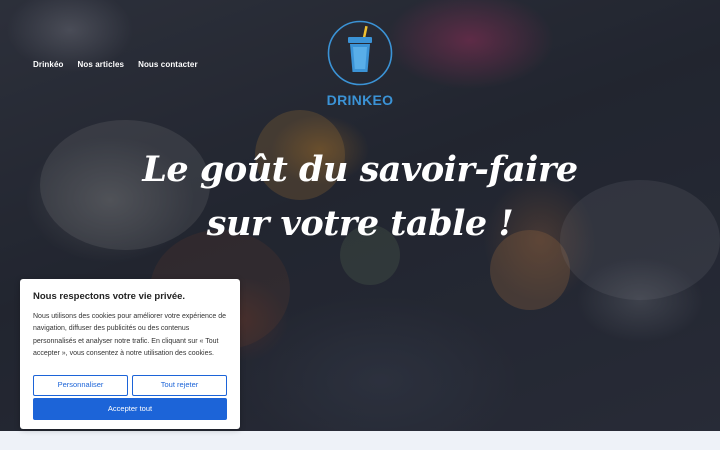 The width and height of the screenshot is (720, 450). I want to click on main-nav: Drinkéo Nos articles Nous contacter, so click(115, 64).